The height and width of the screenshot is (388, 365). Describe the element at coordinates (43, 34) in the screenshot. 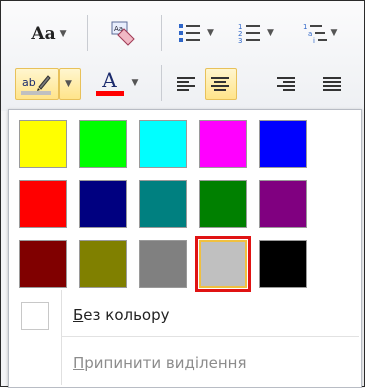

I see `change-case-label: Aa` at that location.